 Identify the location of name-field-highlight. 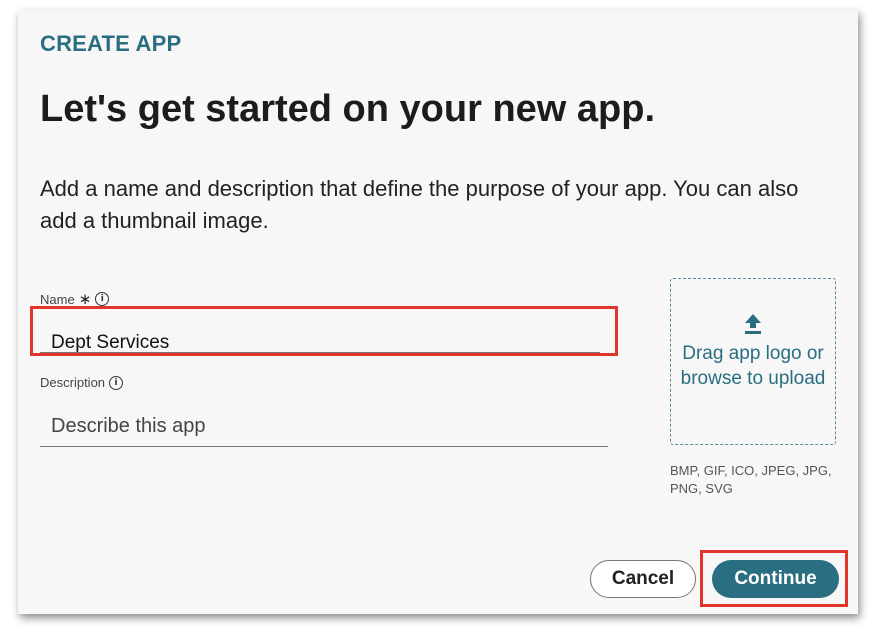
(324, 331).